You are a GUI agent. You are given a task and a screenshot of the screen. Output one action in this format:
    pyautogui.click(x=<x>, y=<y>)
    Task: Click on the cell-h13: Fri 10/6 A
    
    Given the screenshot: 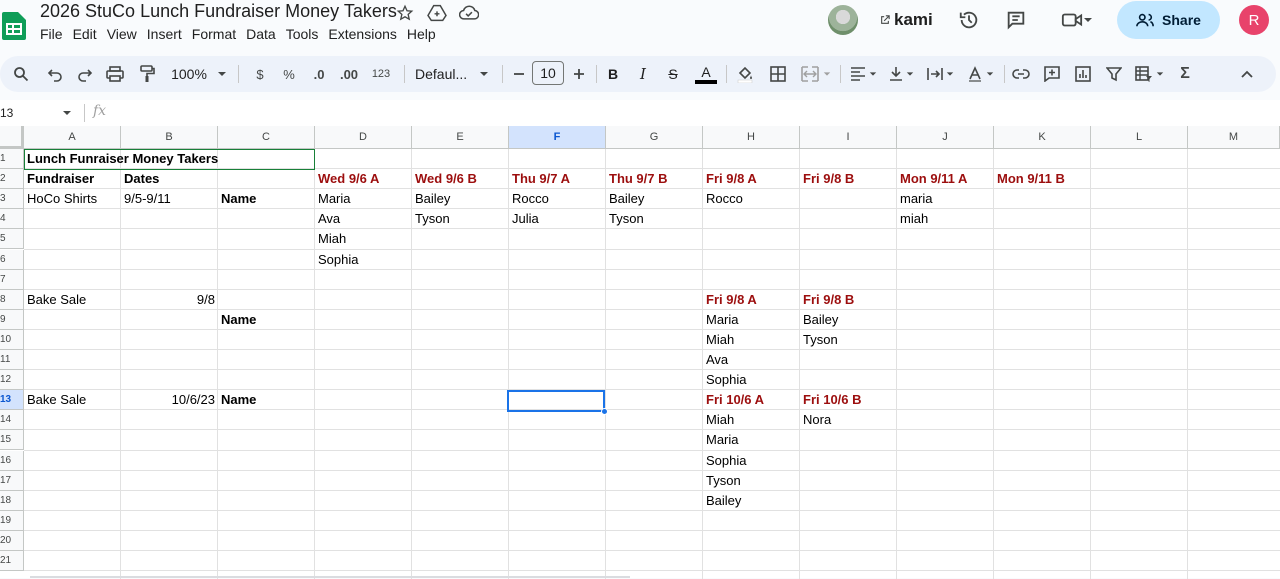 What is the action you would take?
    pyautogui.click(x=751, y=400)
    